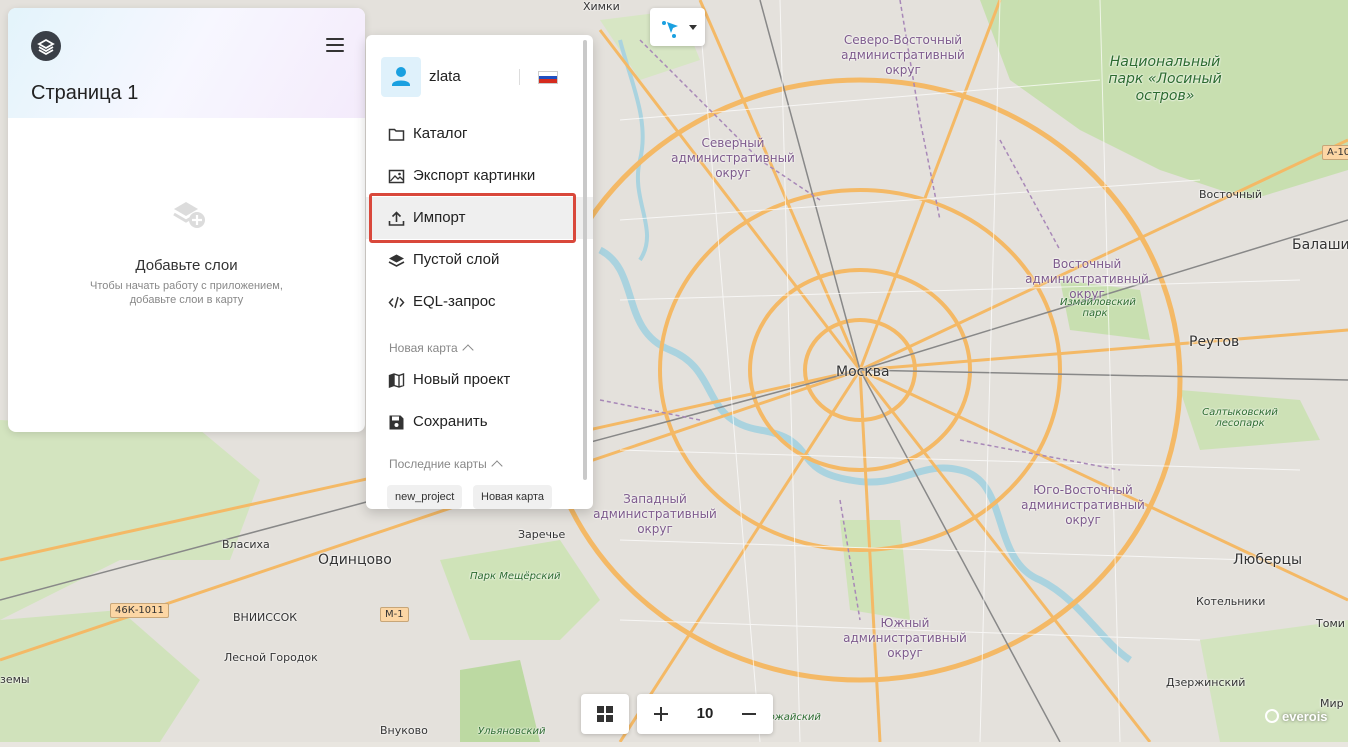  Describe the element at coordinates (1206, 682) in the screenshot. I see `map-label-dzerzhinsky: Дзержинский` at that location.